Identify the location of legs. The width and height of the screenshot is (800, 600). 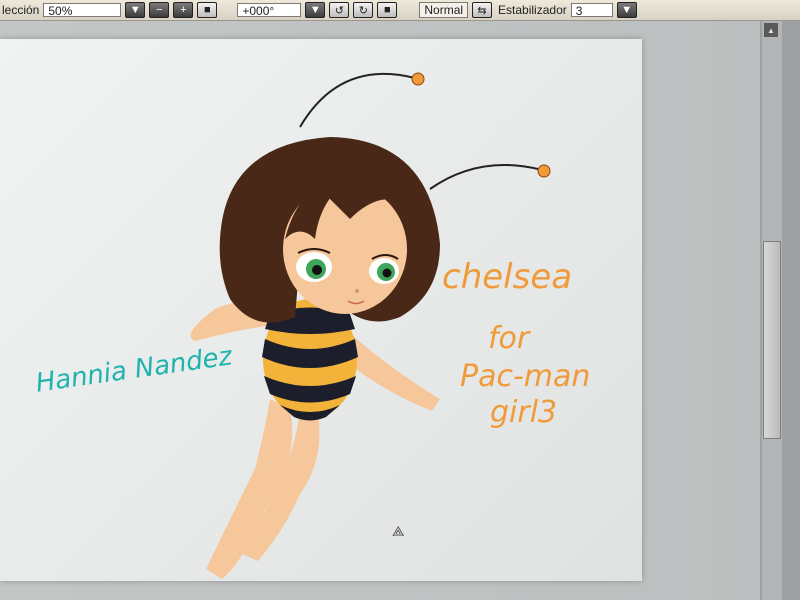
(263, 489).